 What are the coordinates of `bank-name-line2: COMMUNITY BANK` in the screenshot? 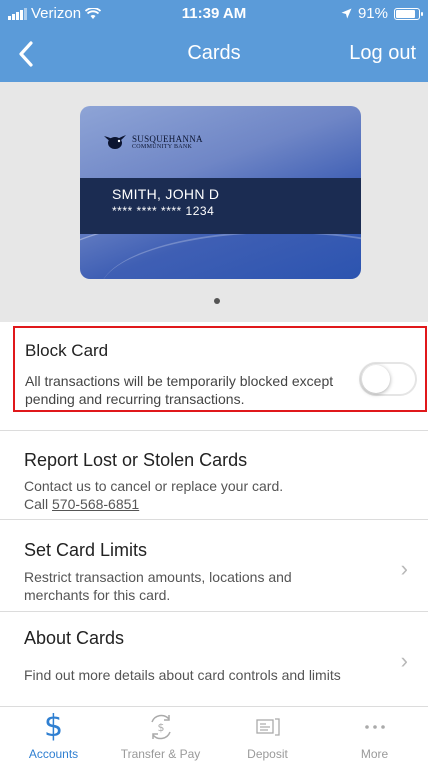 It's located at (162, 146).